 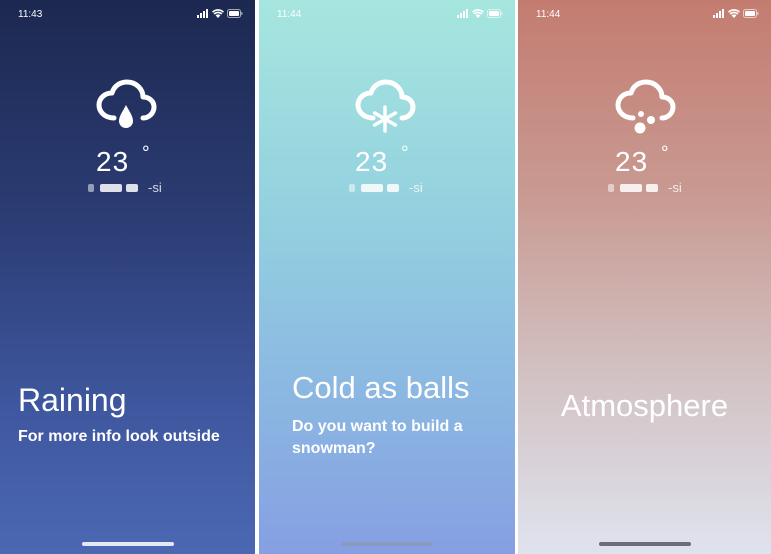 I want to click on condition-subline: Do you want to build a snowman?, so click(x=377, y=437).